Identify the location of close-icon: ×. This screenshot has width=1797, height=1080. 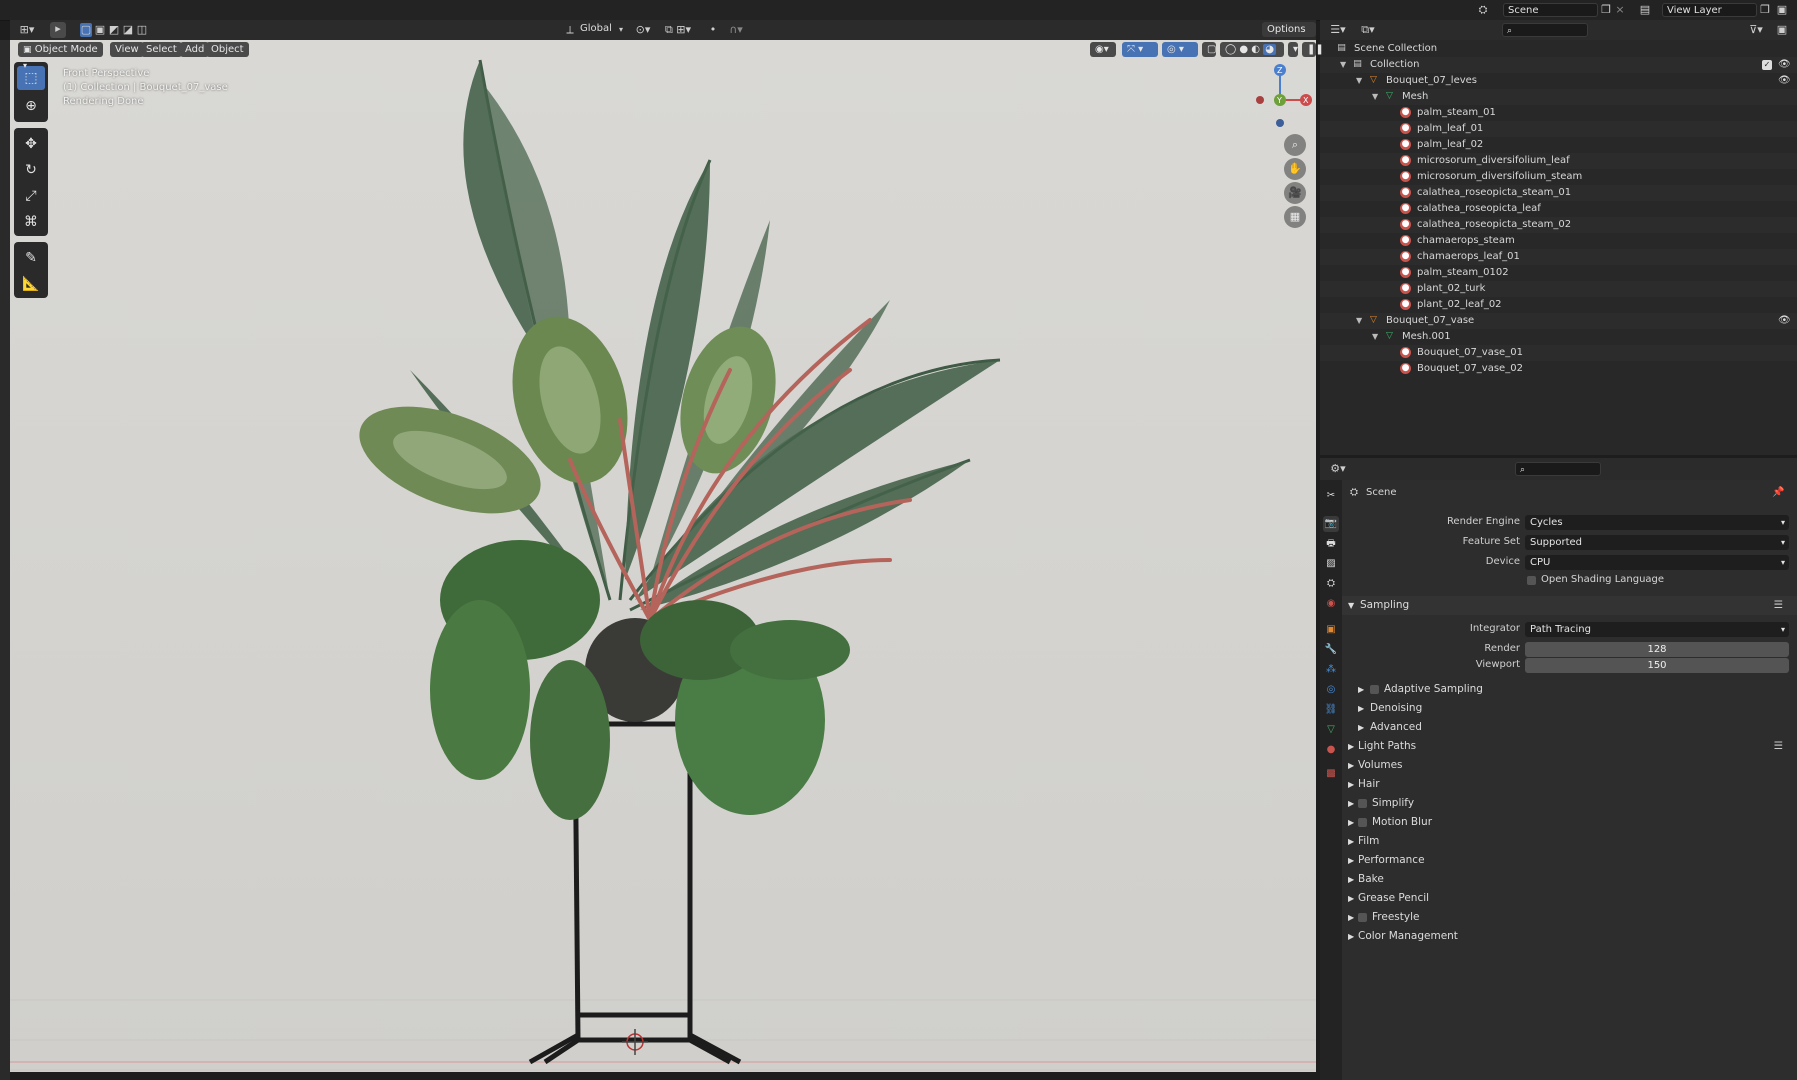
(1620, 10).